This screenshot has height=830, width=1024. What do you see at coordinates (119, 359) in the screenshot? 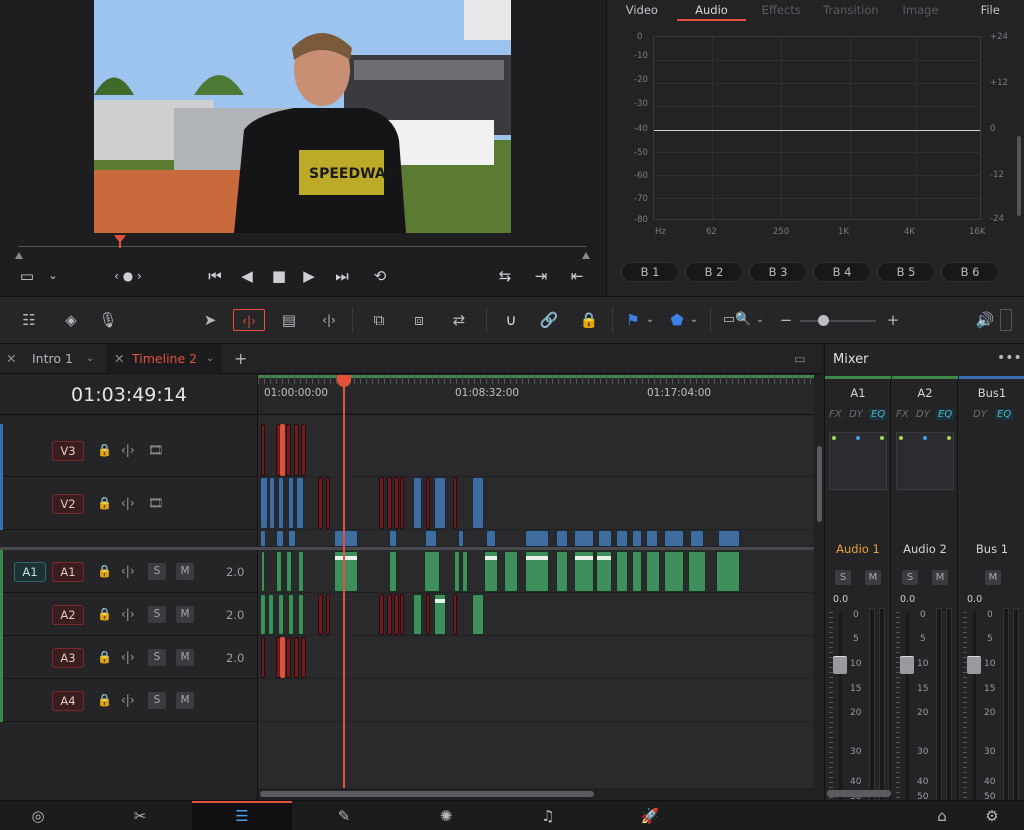
I see `close-tab-icon: ✕` at bounding box center [119, 359].